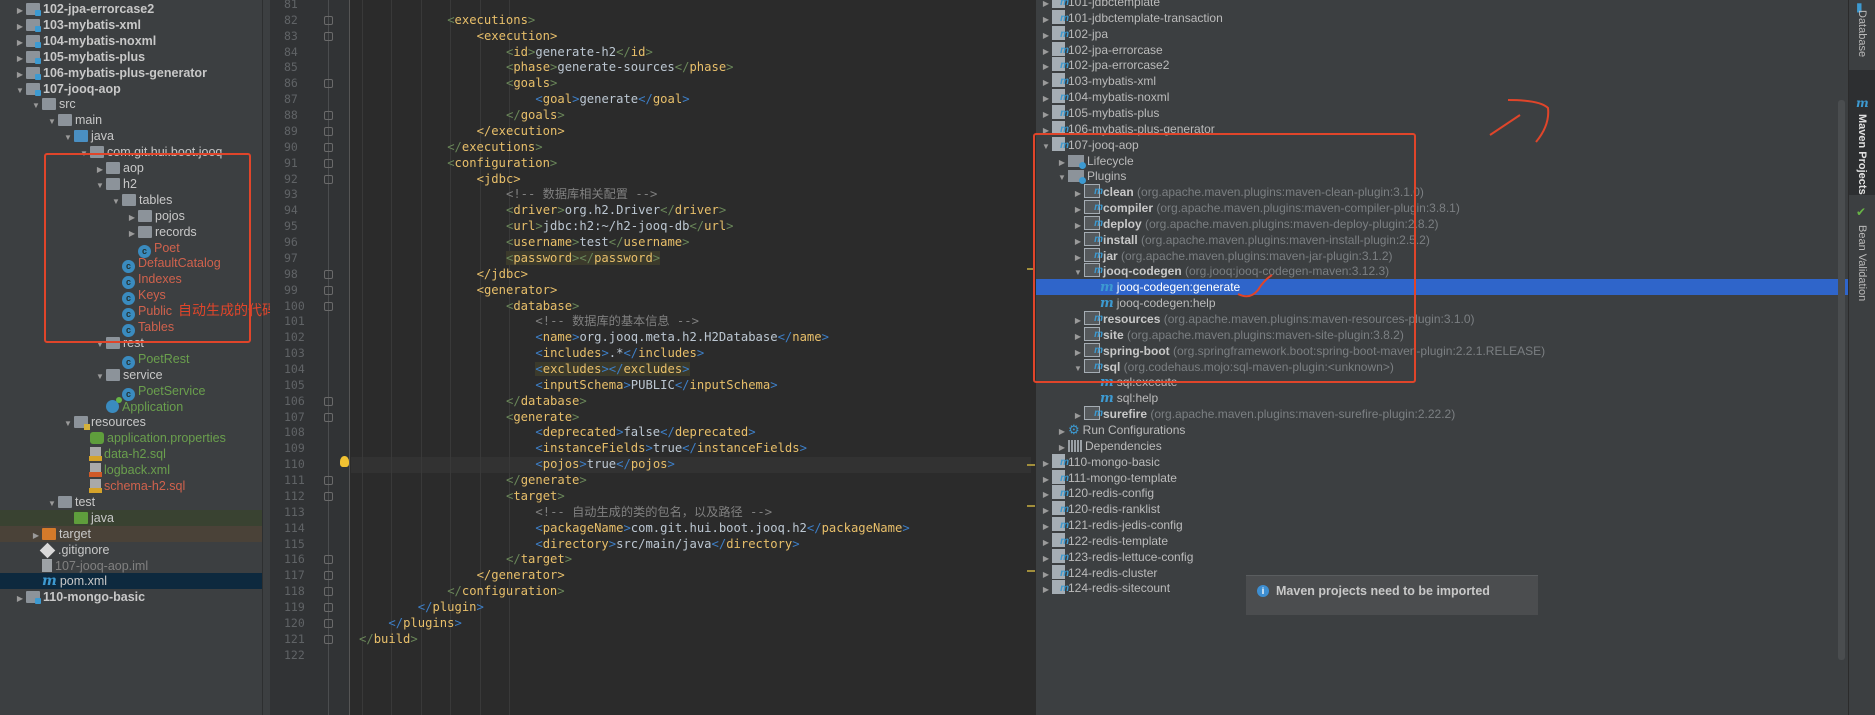 The height and width of the screenshot is (715, 1875). I want to click on project-tree-item-label: logback.xml, so click(137, 470).